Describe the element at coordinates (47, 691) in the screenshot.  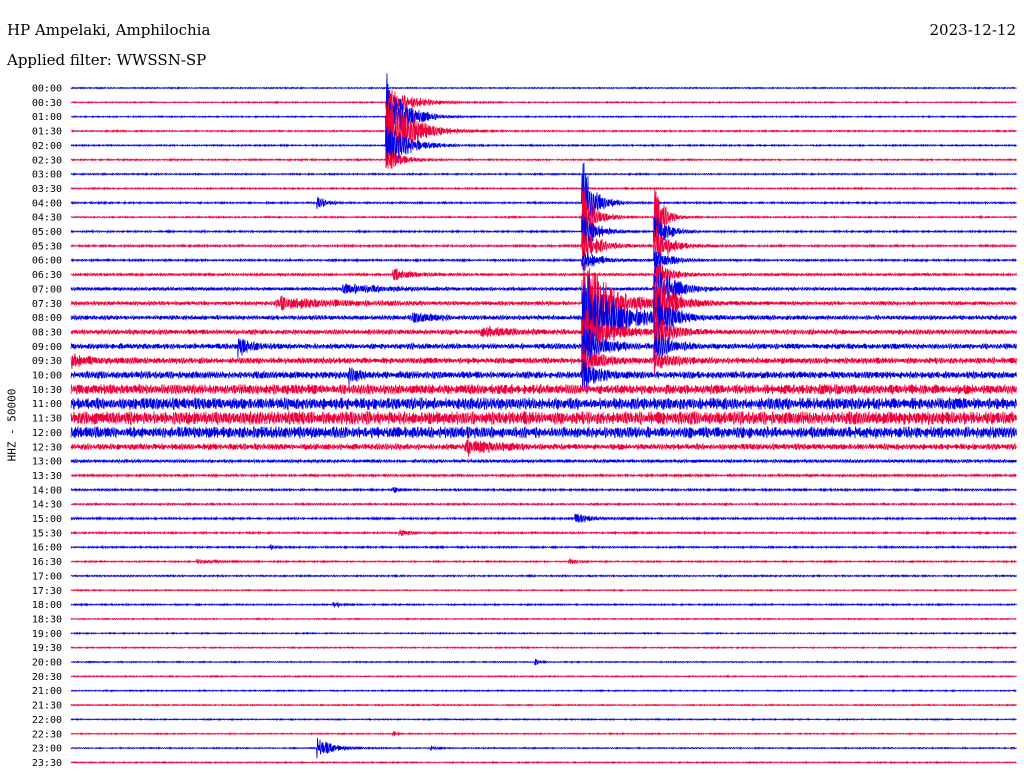
I see `tick-label-2100: 21:00` at that location.